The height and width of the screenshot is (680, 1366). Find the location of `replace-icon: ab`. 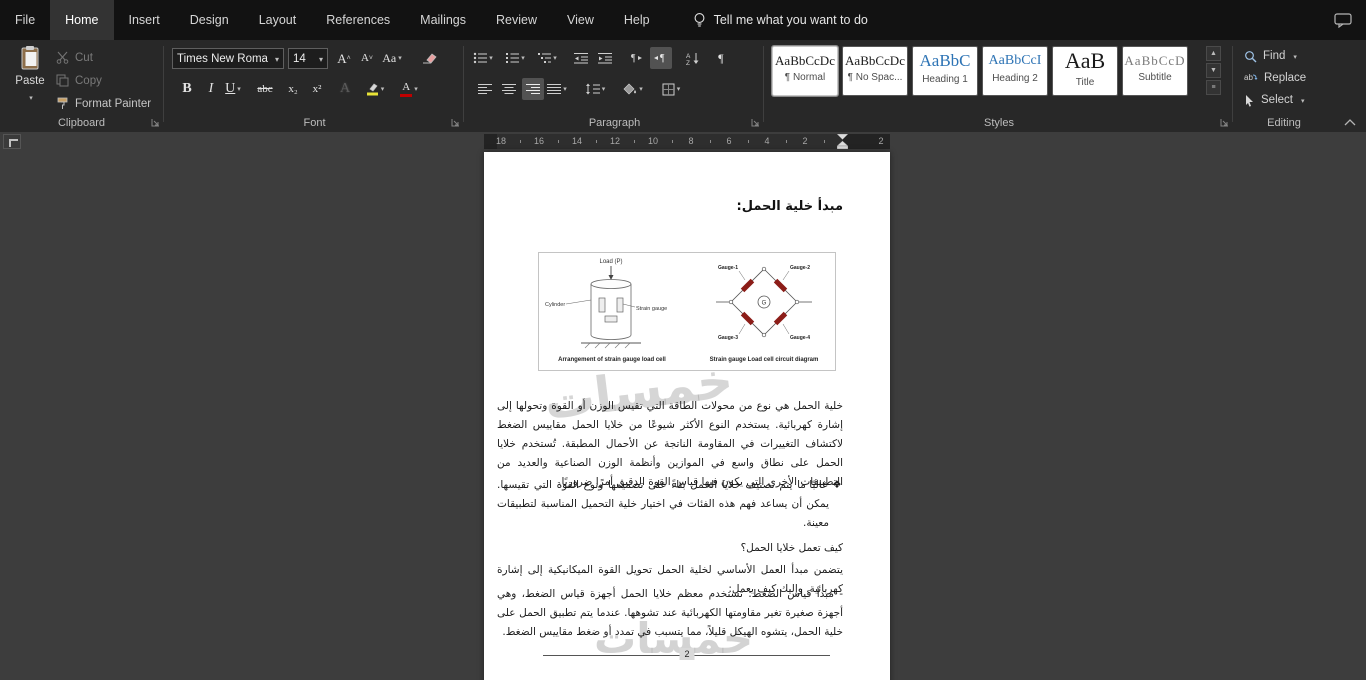

replace-icon: ab is located at coordinates (1251, 78).